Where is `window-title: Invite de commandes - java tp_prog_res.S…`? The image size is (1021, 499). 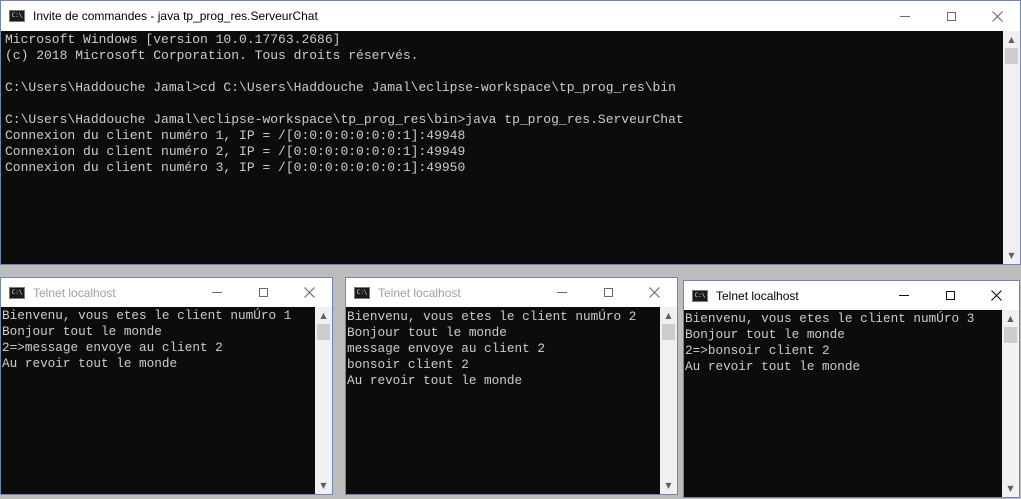 window-title: Invite de commandes - java tp_prog_res.S… is located at coordinates (175, 16).